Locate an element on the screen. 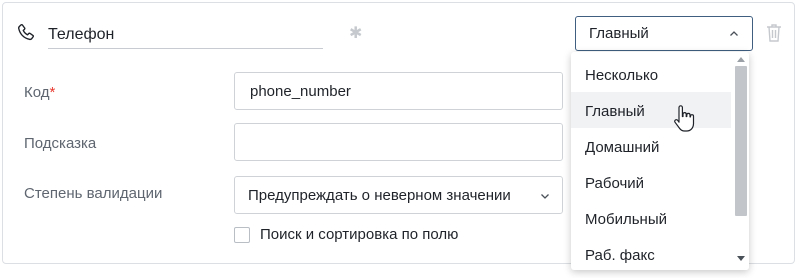  required-asterisk: * is located at coordinates (52, 92).